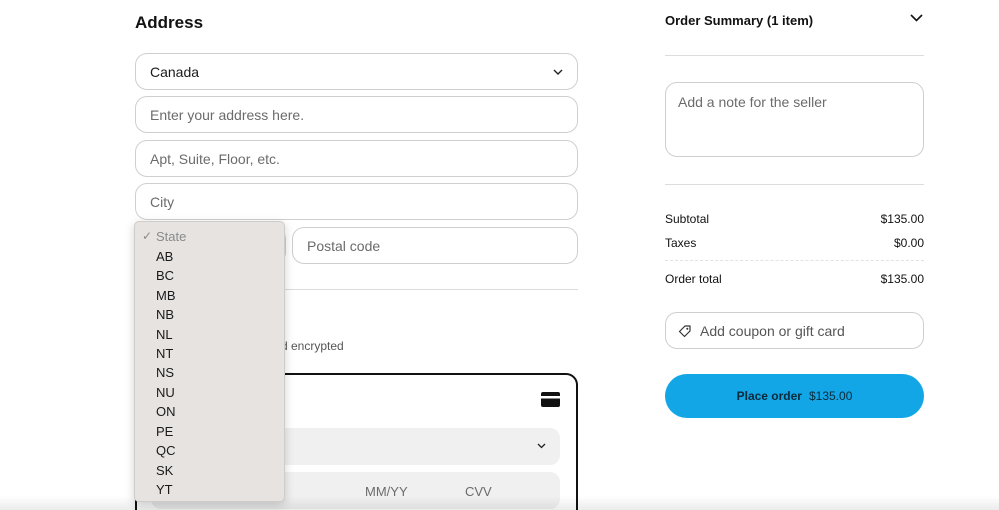 The image size is (999, 510). What do you see at coordinates (794, 119) in the screenshot?
I see `seller-note-input: Add a note for the seller` at bounding box center [794, 119].